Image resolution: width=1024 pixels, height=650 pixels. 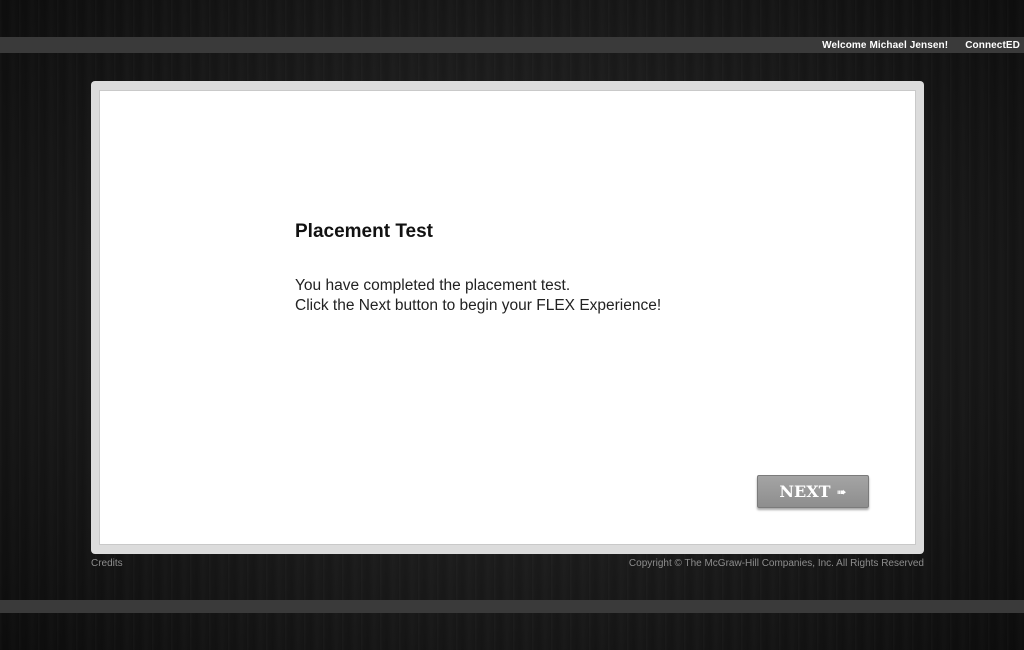 What do you see at coordinates (364, 231) in the screenshot?
I see `page-title: Placement Test` at bounding box center [364, 231].